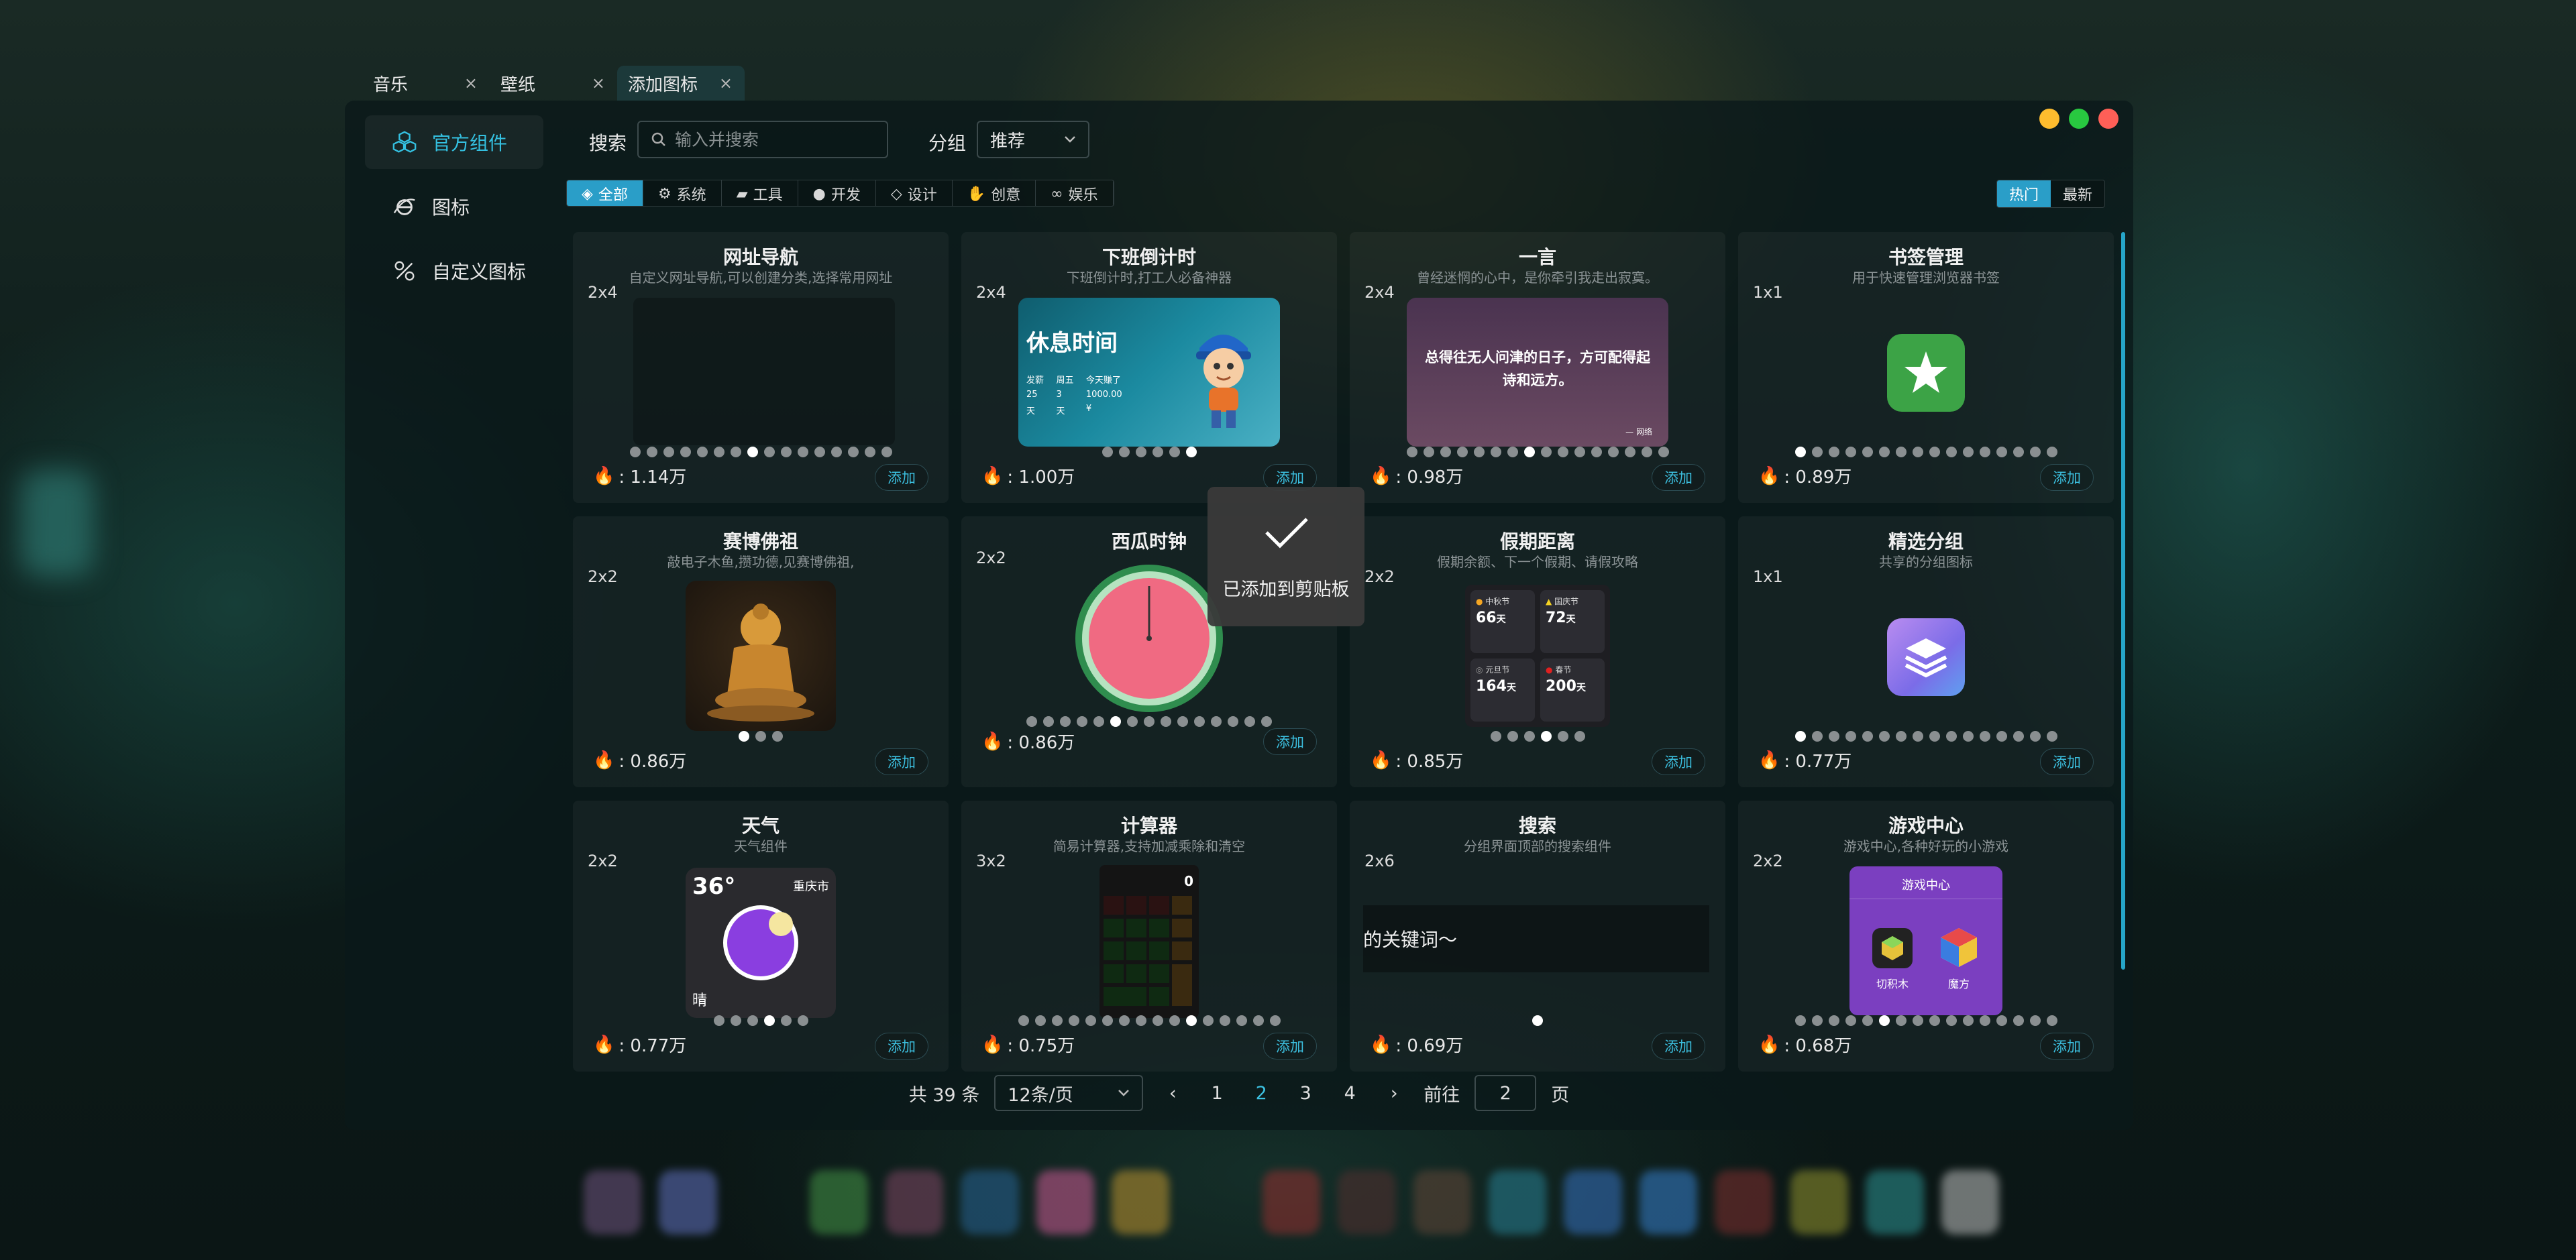 The image size is (2576, 1260). What do you see at coordinates (1188, 881) in the screenshot?
I see `calc-display: 0` at bounding box center [1188, 881].